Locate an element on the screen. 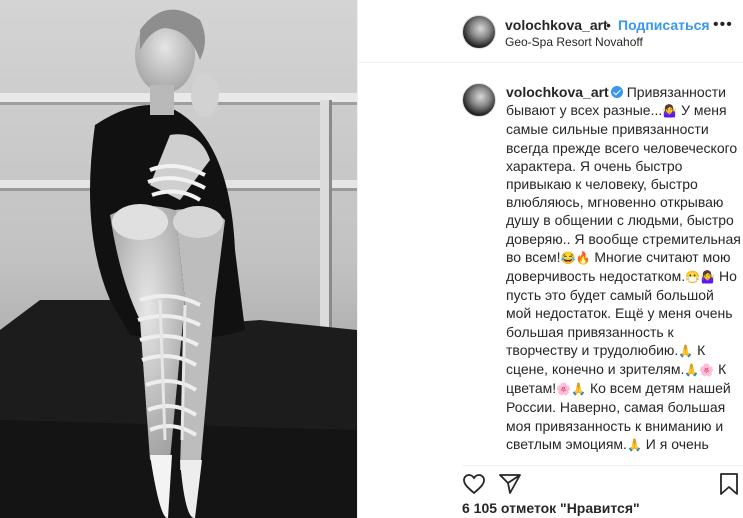 This screenshot has height=518, width=743. caption-emoji: 😷🤷‍♀️ is located at coordinates (700, 277).